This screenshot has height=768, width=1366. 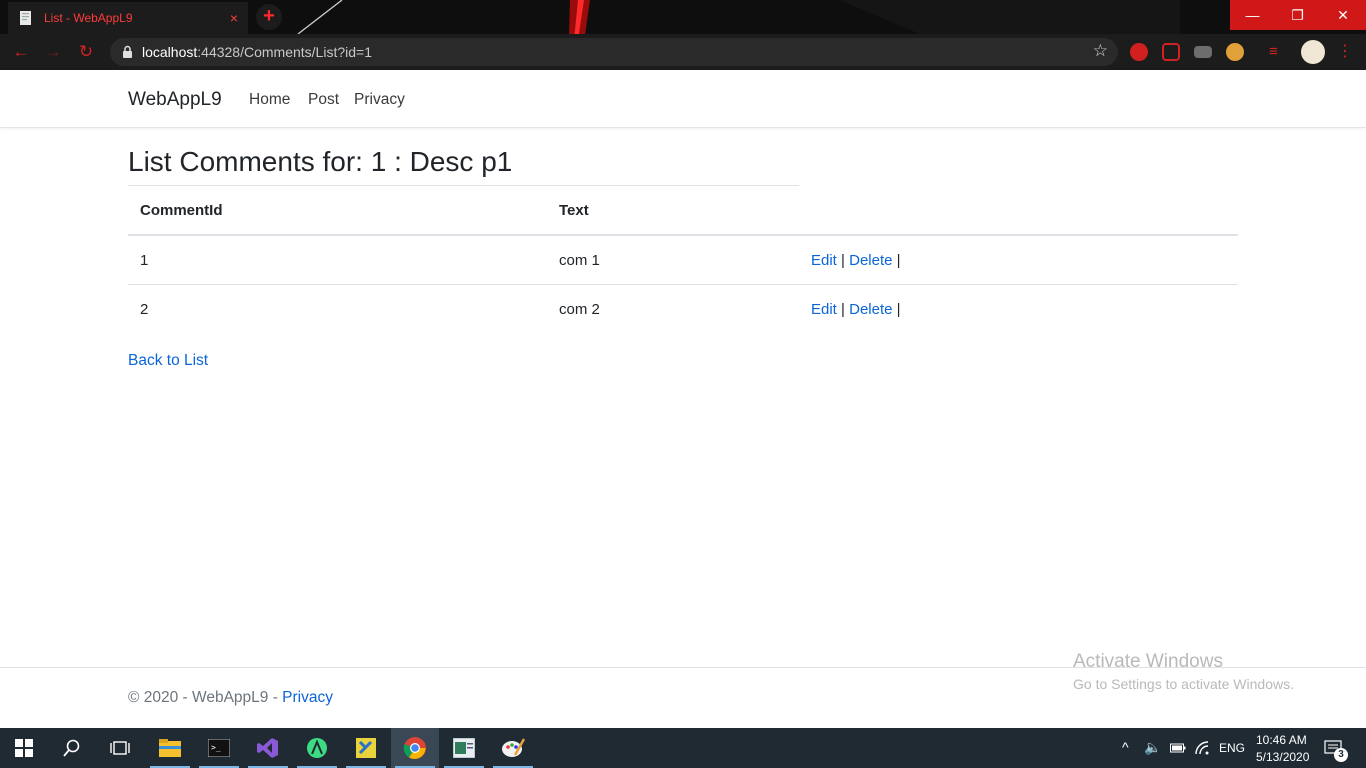 I want to click on watermark-subtitle: Go to Settings to activate Windows., so click(x=1183, y=684).